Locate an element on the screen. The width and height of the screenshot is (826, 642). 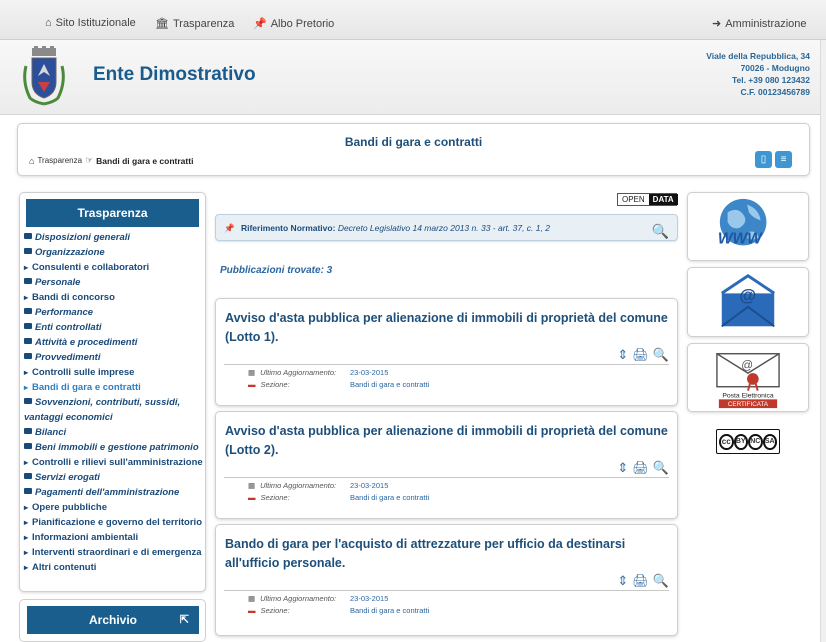
sidebar-item-label: Bilanci is located at coordinates (51, 432).